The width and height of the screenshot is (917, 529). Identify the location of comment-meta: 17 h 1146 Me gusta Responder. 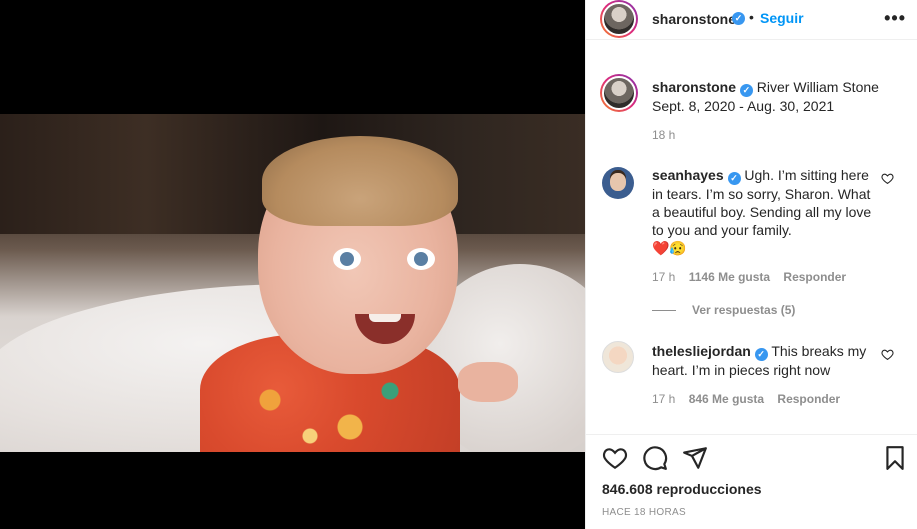
(754, 277).